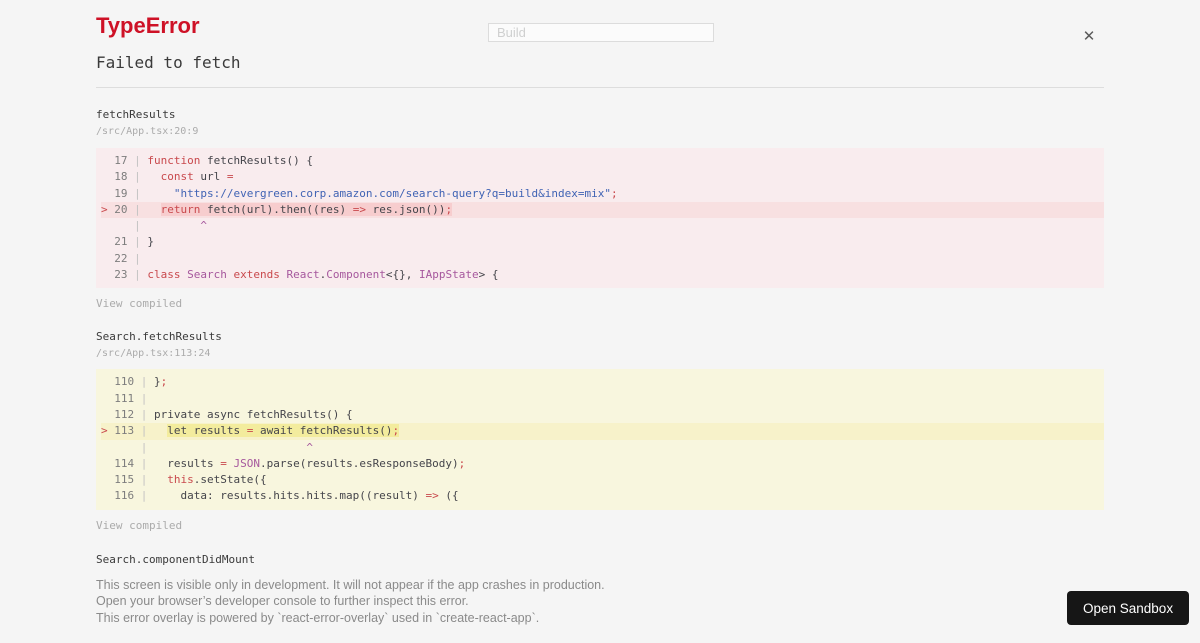 Image resolution: width=1200 pixels, height=643 pixels. What do you see at coordinates (1128, 608) in the screenshot?
I see `open-sandbox-button: Open Sandbox` at bounding box center [1128, 608].